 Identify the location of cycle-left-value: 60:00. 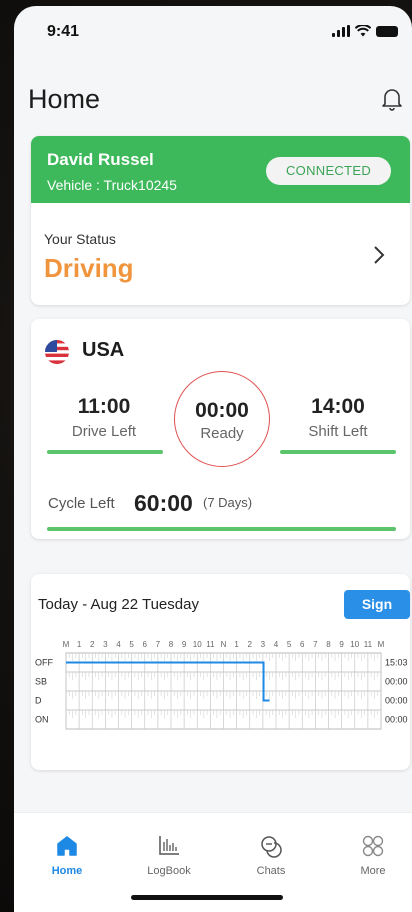
(163, 503).